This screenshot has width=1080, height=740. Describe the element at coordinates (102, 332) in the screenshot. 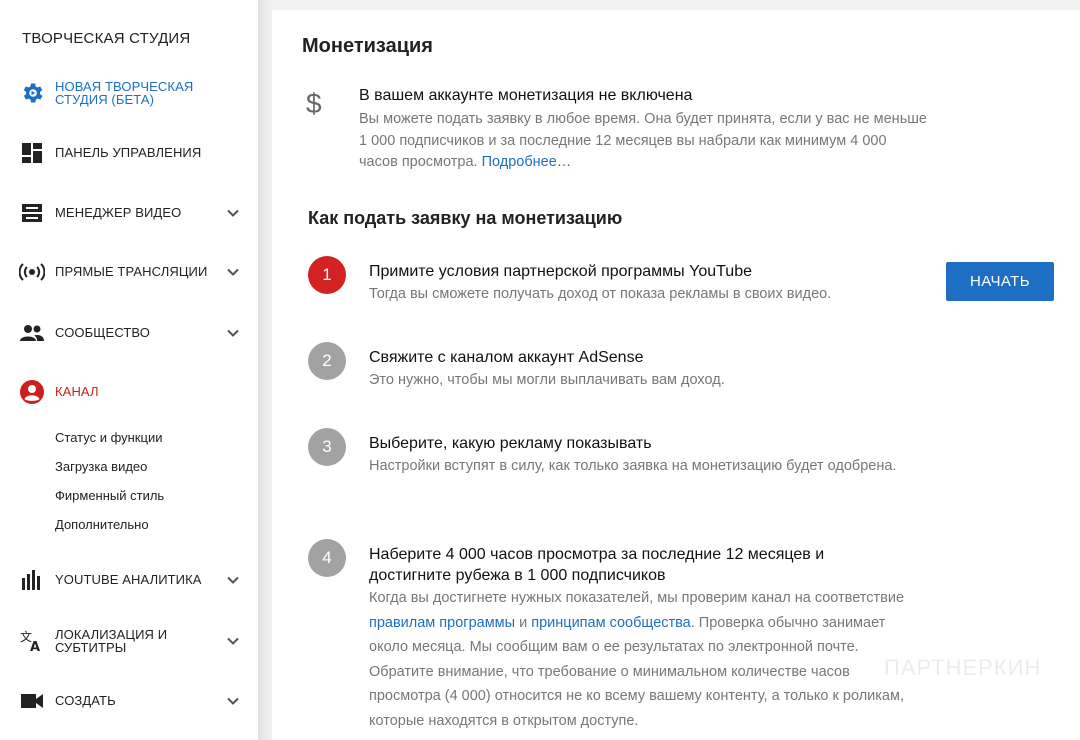

I see `sidebar-item-label: СООБЩЕСТВО` at that location.